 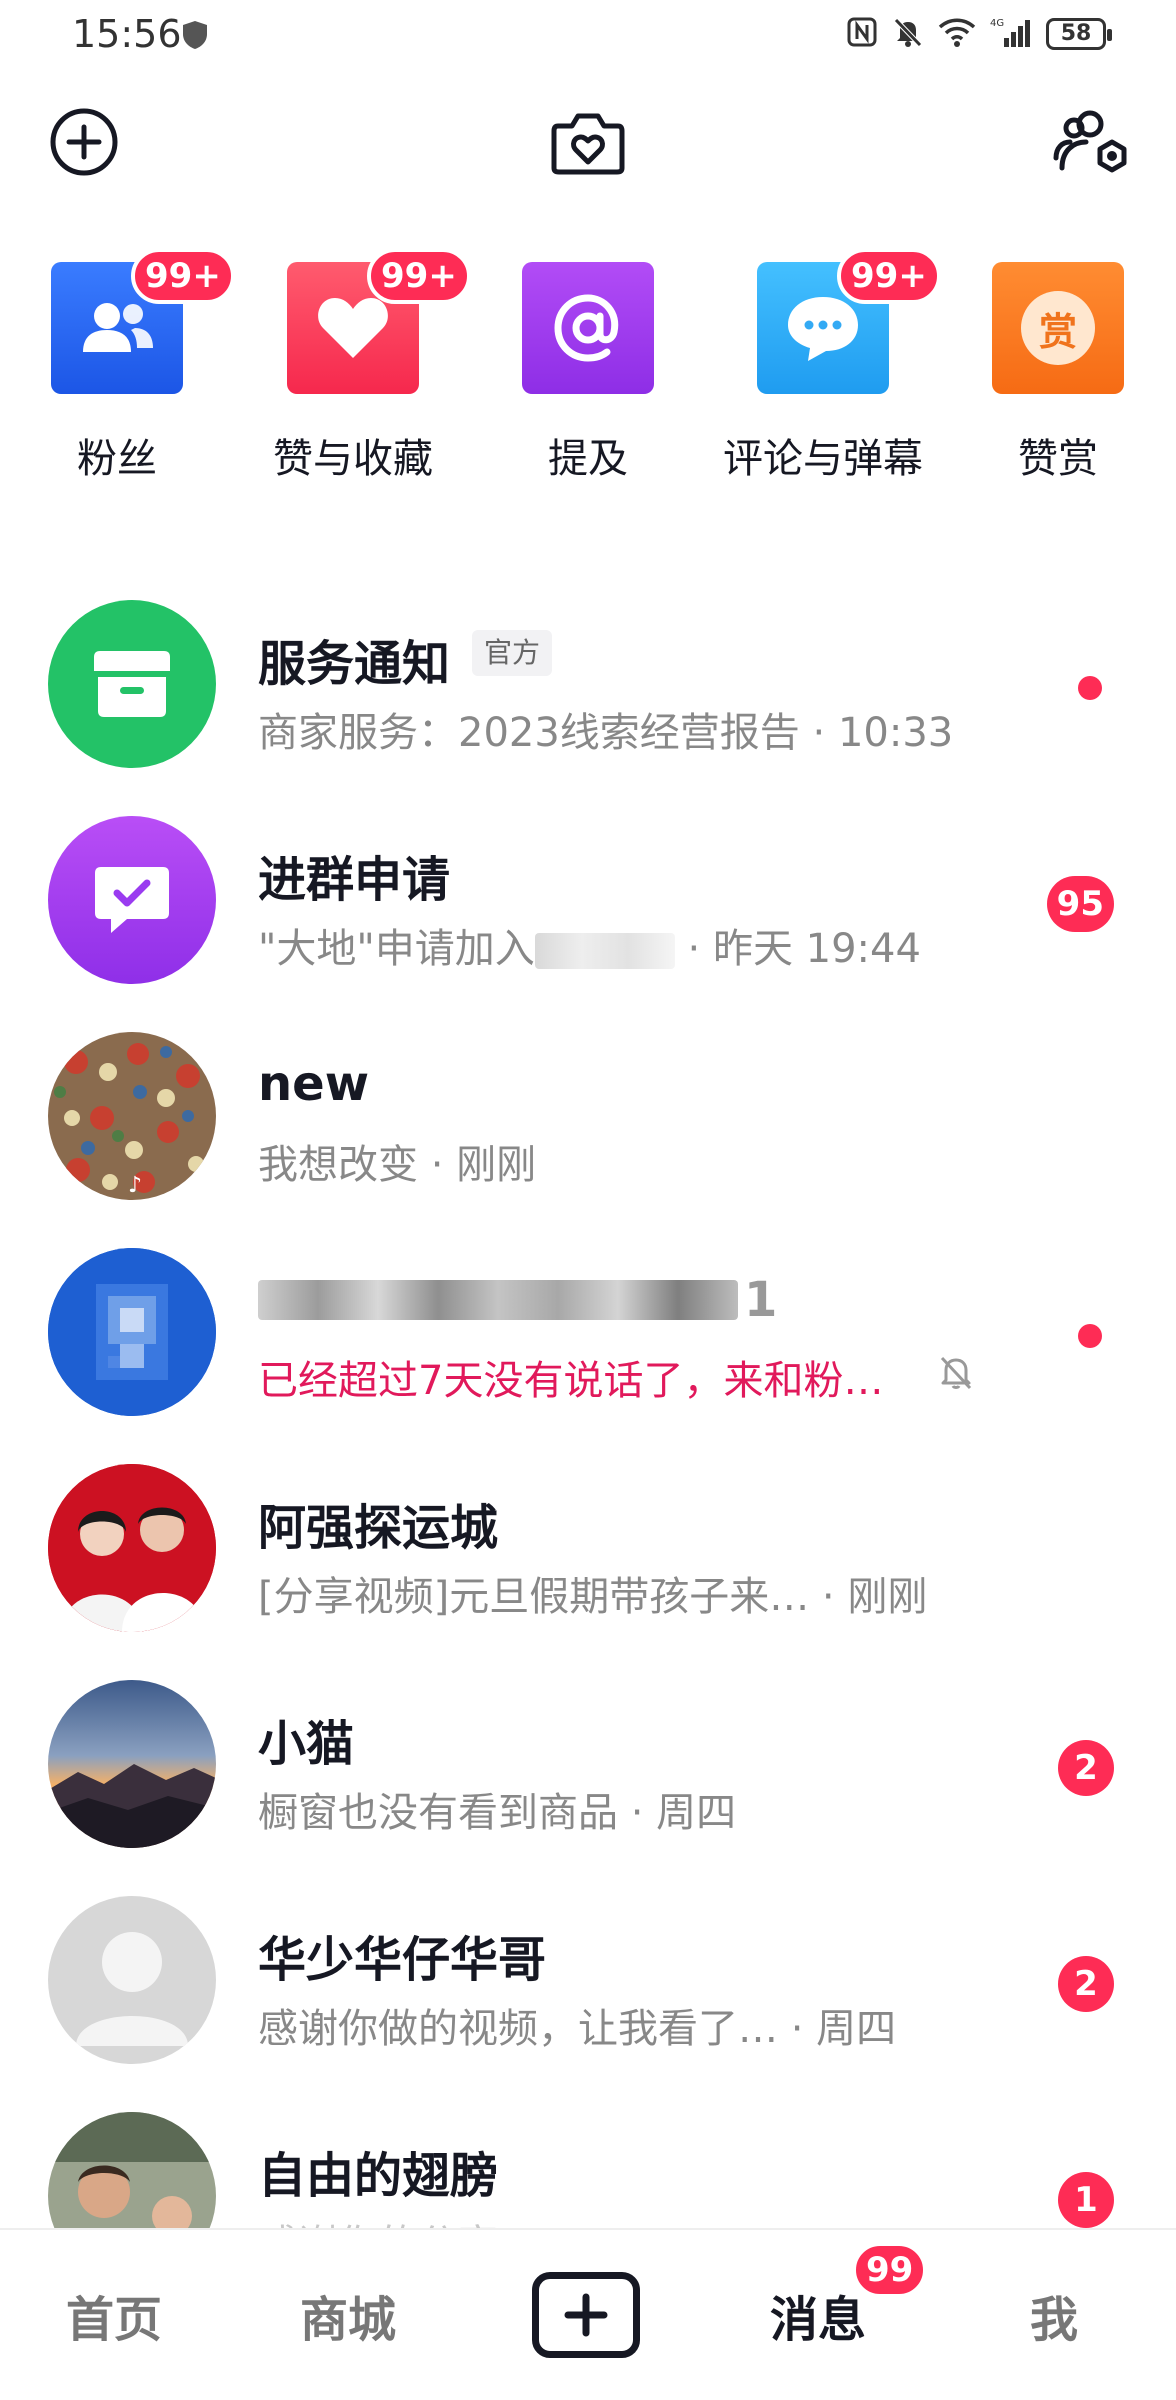 I want to click on svg-text: 4G, so click(x=997, y=23).